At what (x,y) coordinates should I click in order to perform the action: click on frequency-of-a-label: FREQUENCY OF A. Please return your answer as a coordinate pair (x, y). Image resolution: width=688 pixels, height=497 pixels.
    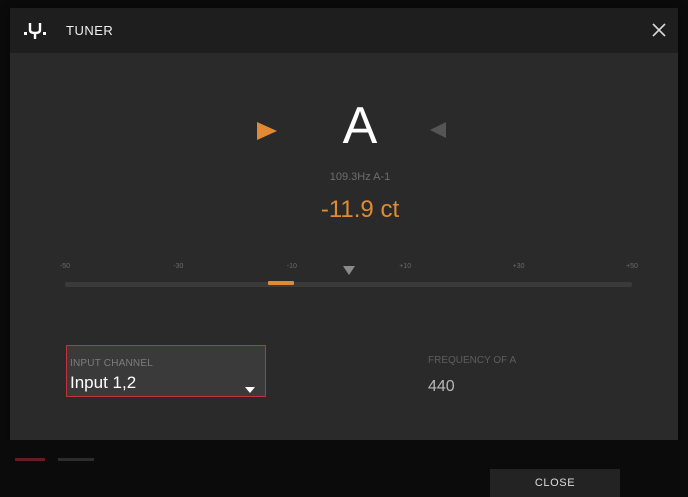
    Looking at the image, I should click on (472, 360).